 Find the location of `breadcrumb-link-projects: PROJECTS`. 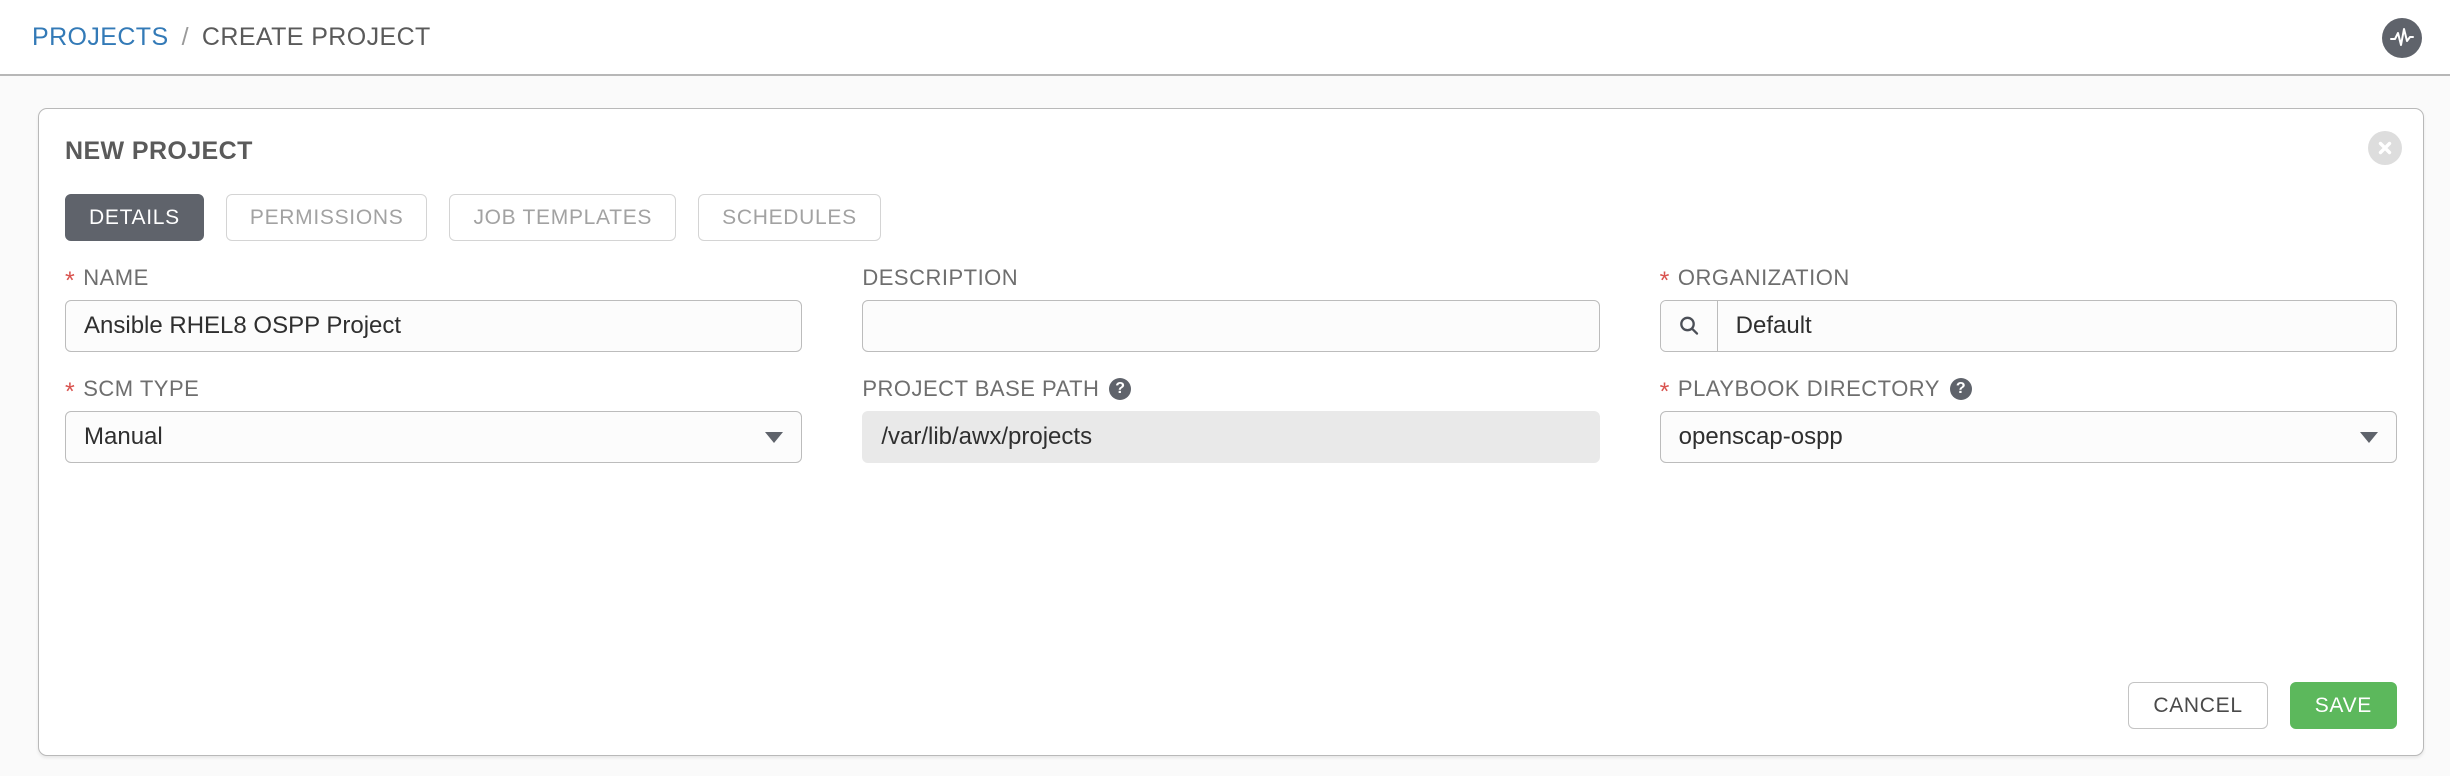

breadcrumb-link-projects: PROJECTS is located at coordinates (100, 37).